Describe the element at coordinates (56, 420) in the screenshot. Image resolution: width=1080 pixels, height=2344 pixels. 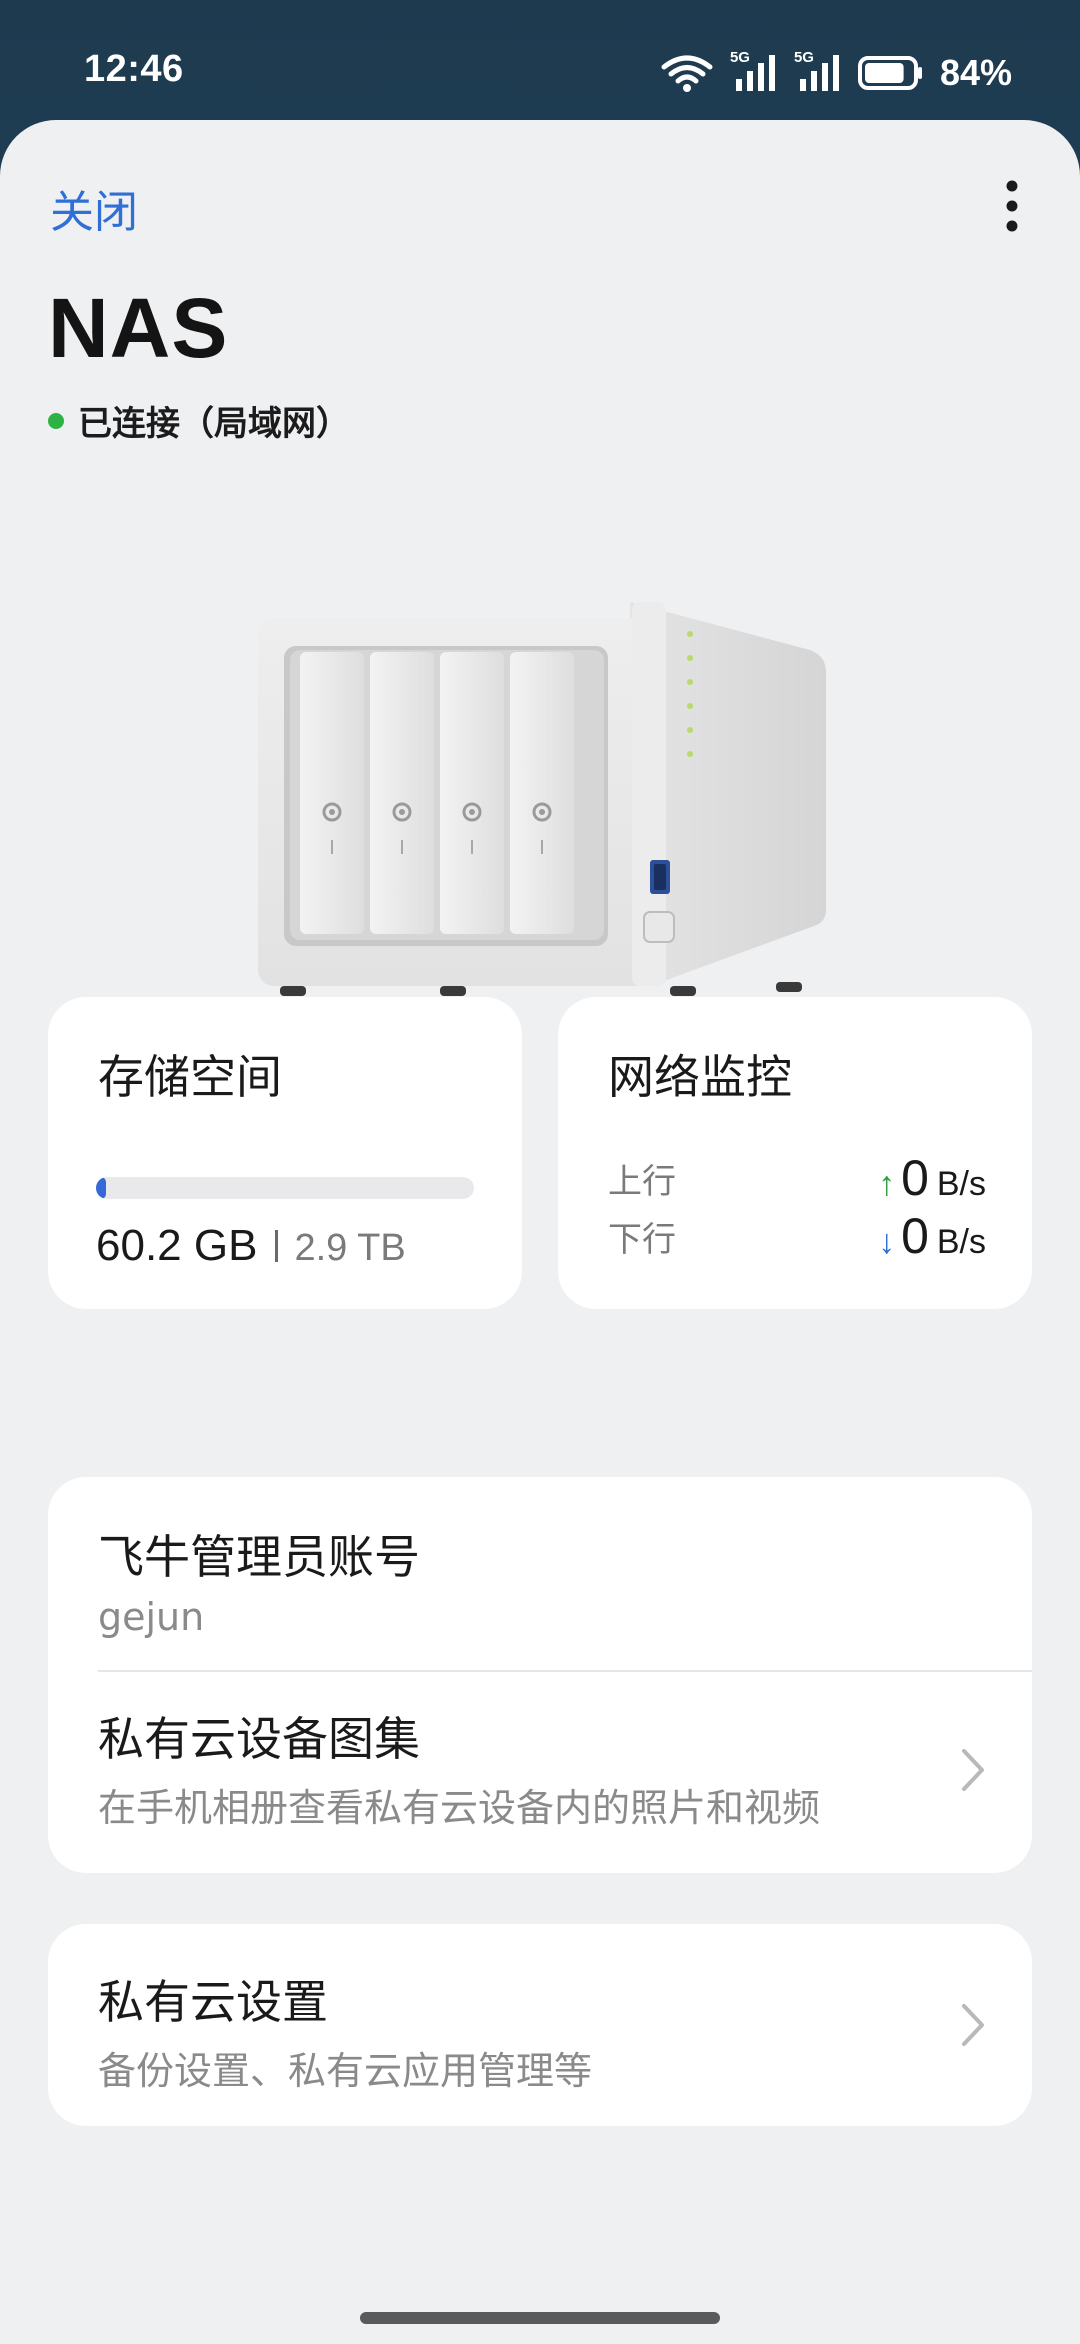
I see `status-dot-icon` at that location.